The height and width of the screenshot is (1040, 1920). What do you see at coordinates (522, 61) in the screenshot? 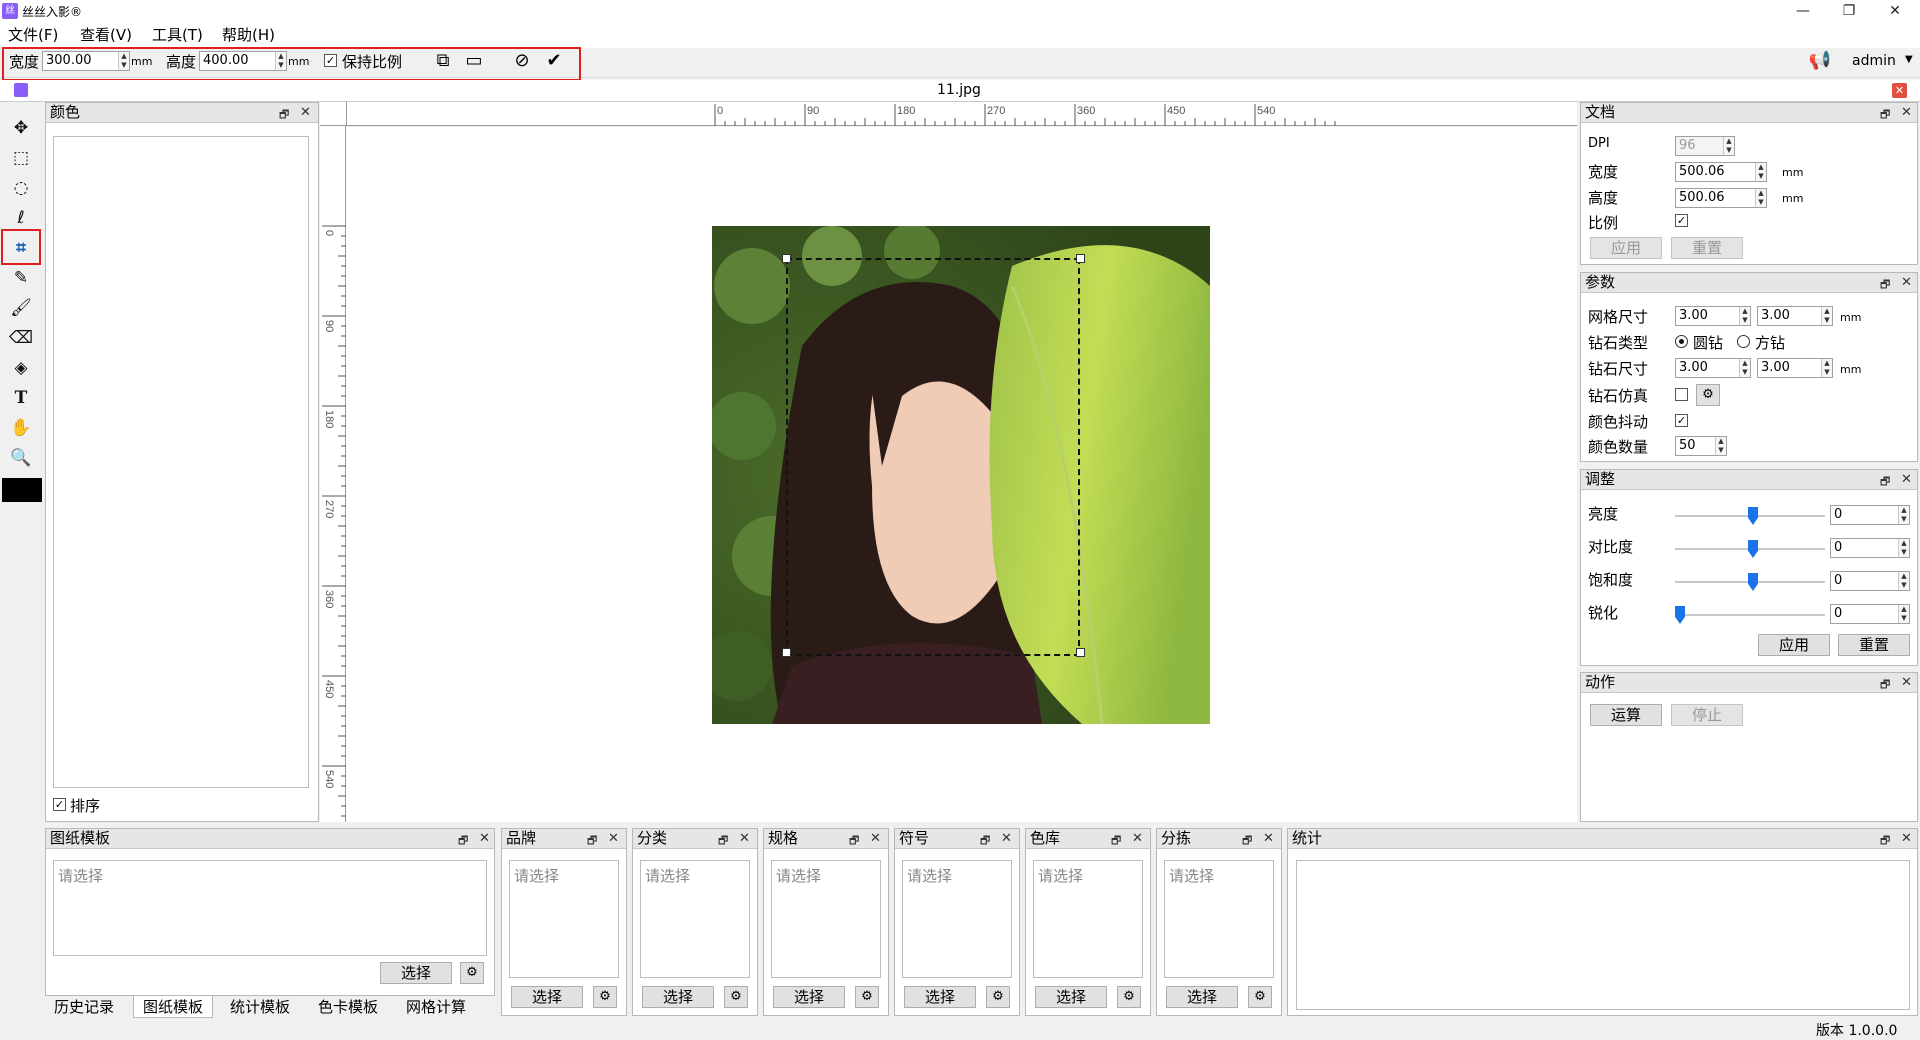
I see `cancel-crop-icon: ⊘` at bounding box center [522, 61].